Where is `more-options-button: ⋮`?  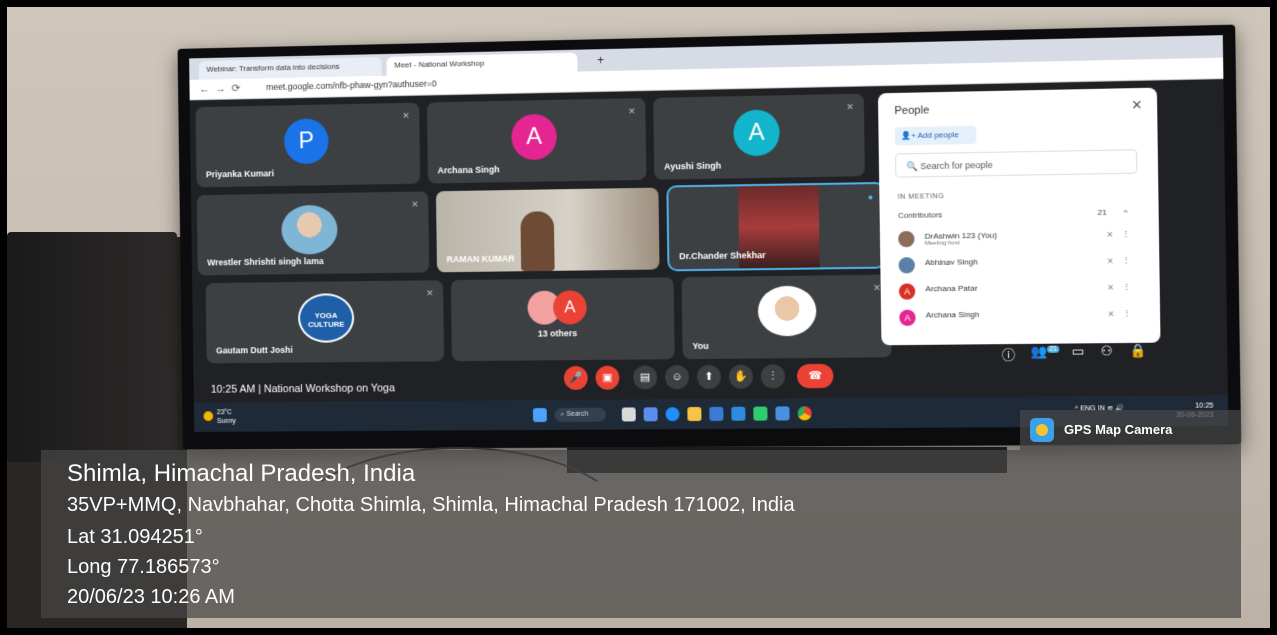
more-options-button: ⋮ is located at coordinates (773, 376).